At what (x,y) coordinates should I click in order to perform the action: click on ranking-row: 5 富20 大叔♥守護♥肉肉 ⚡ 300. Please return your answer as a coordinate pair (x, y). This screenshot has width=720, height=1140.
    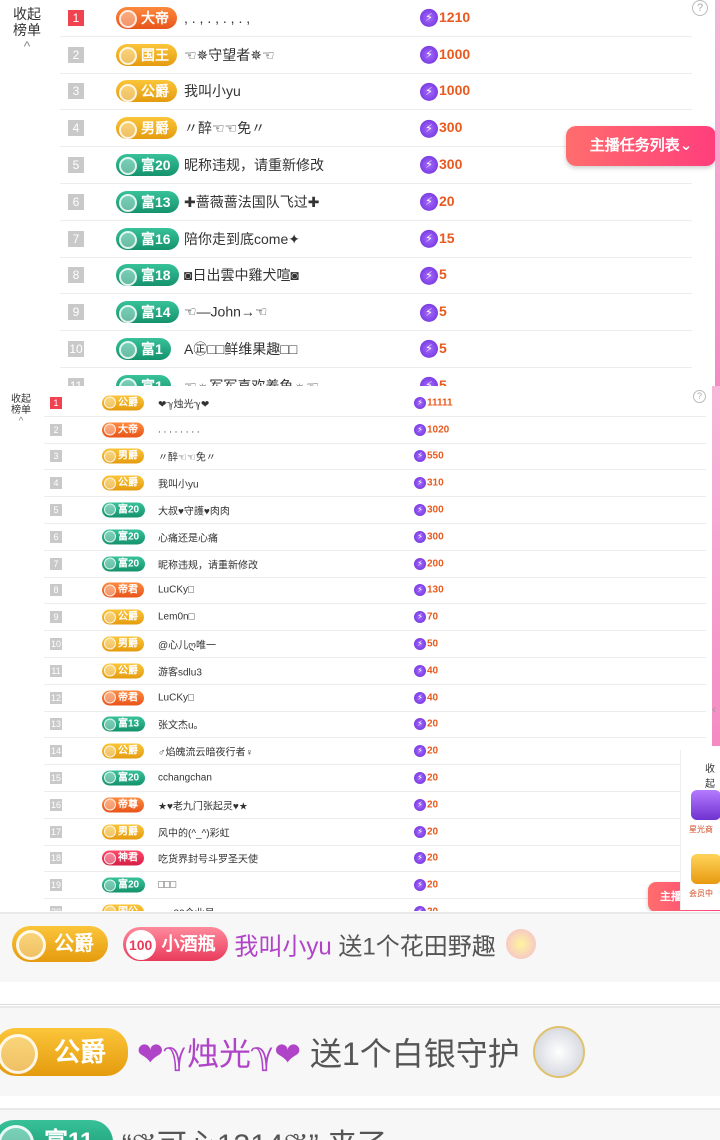
    Looking at the image, I should click on (375, 510).